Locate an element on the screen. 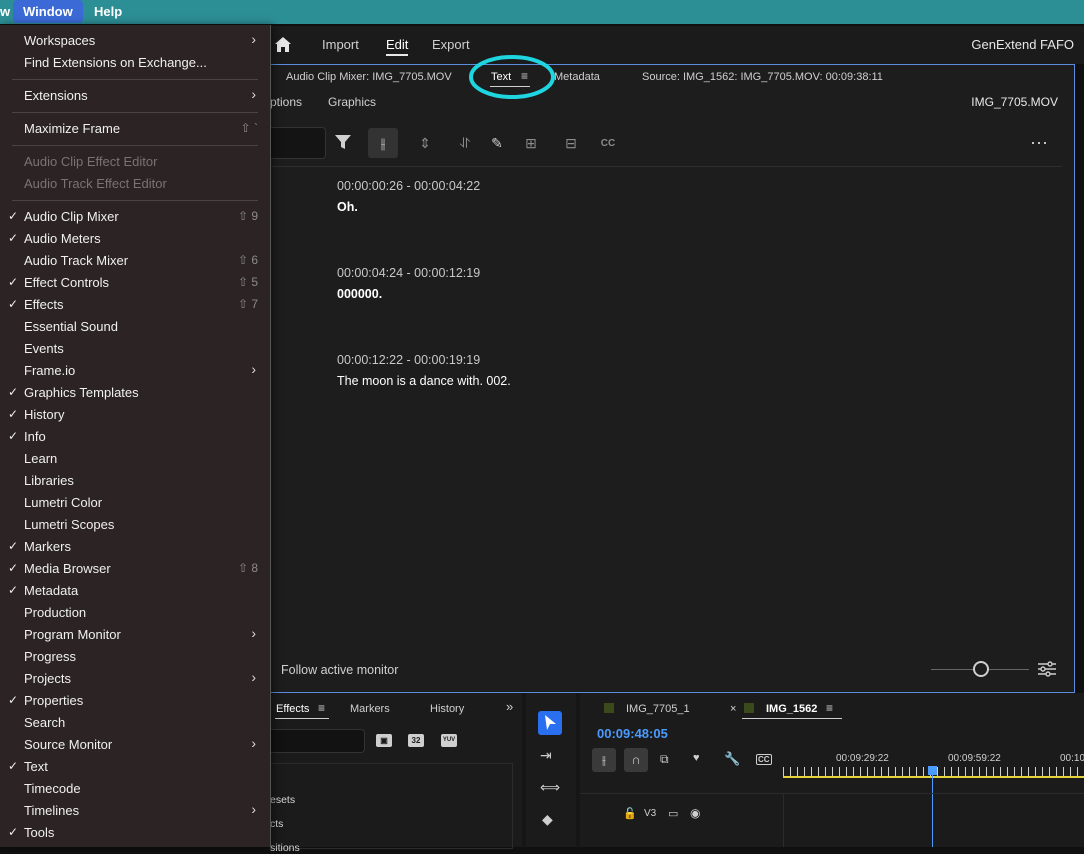 This screenshot has height=854, width=1084. collapse-icon: ⥯ is located at coordinates (465, 143).